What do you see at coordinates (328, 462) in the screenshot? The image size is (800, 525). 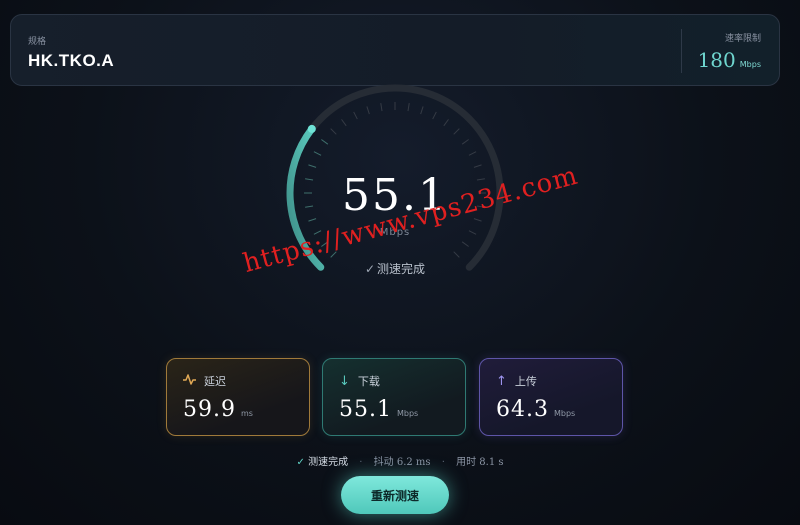 I see `summary-status: 测速完成` at bounding box center [328, 462].